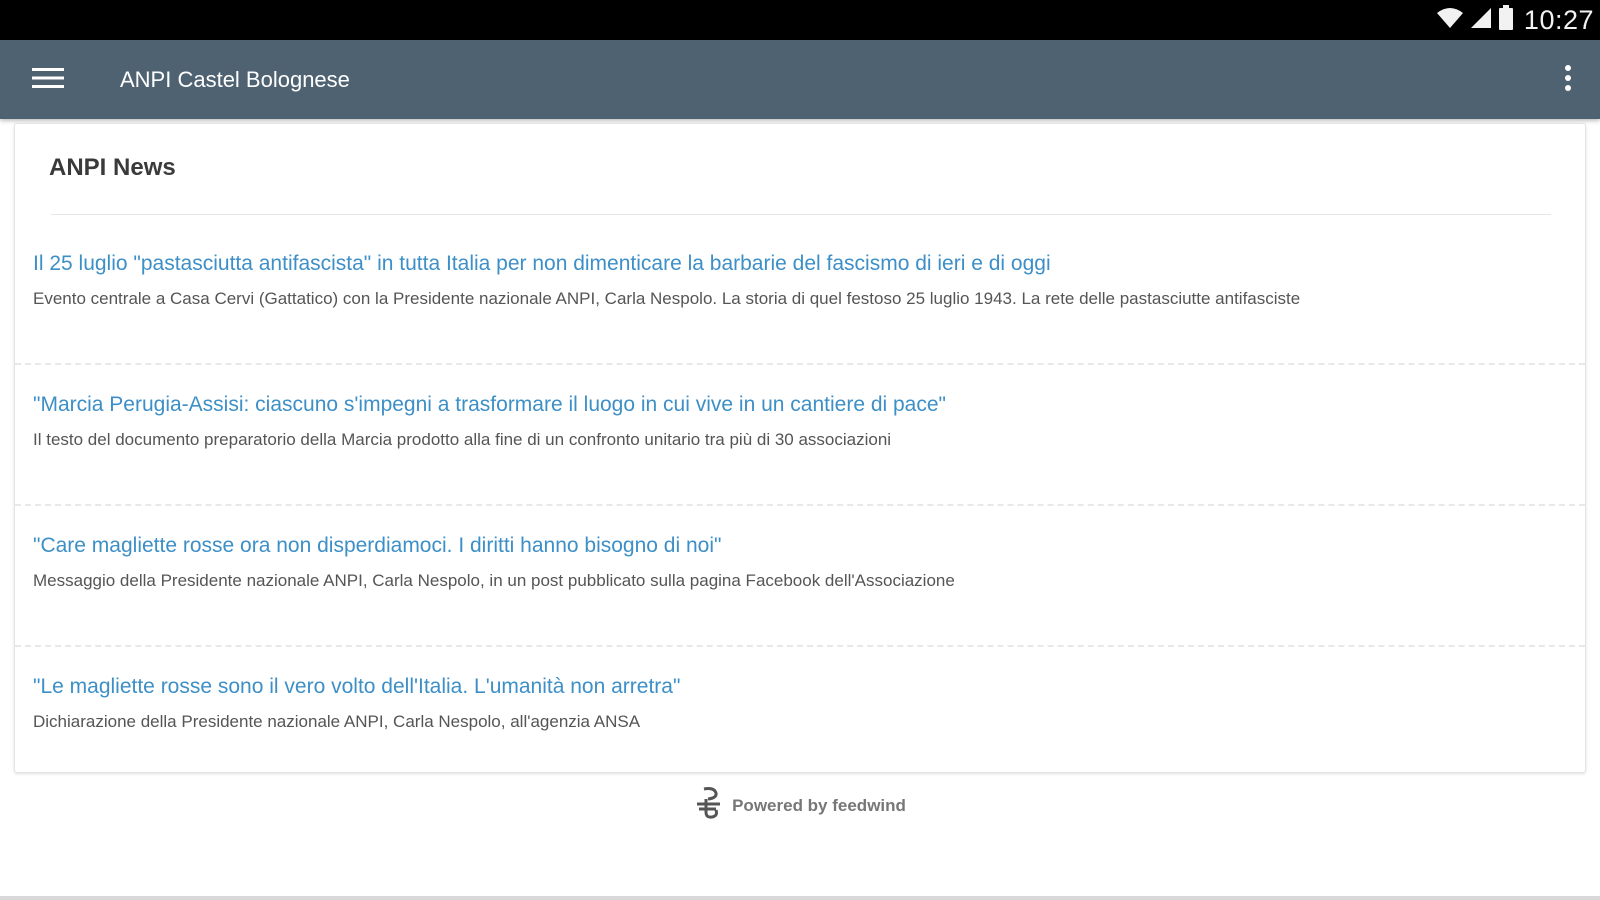 The image size is (1600, 900). What do you see at coordinates (1450, 20) in the screenshot?
I see `wifi-icon` at bounding box center [1450, 20].